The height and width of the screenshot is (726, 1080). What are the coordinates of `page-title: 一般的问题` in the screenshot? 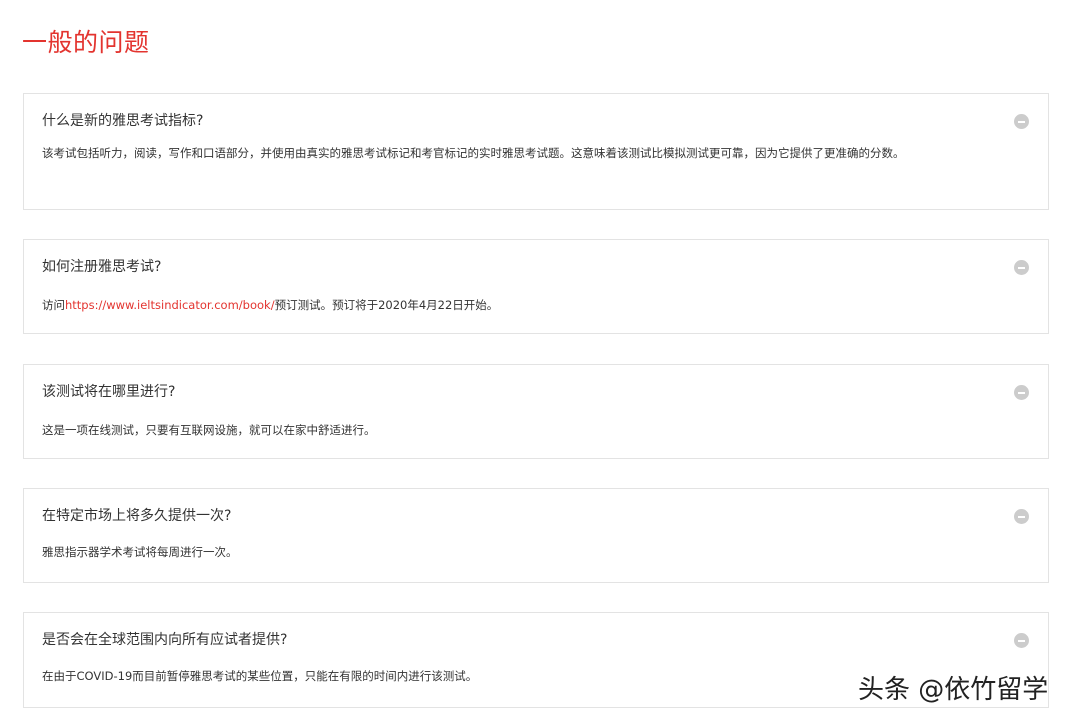 It's located at (86, 42).